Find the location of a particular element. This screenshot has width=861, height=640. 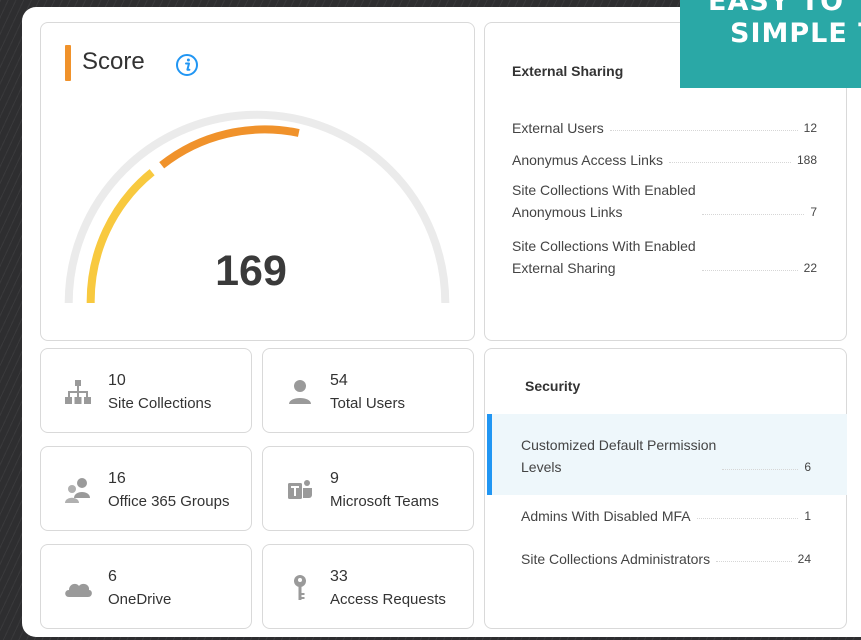

row-value: 7 is located at coordinates (813, 212).